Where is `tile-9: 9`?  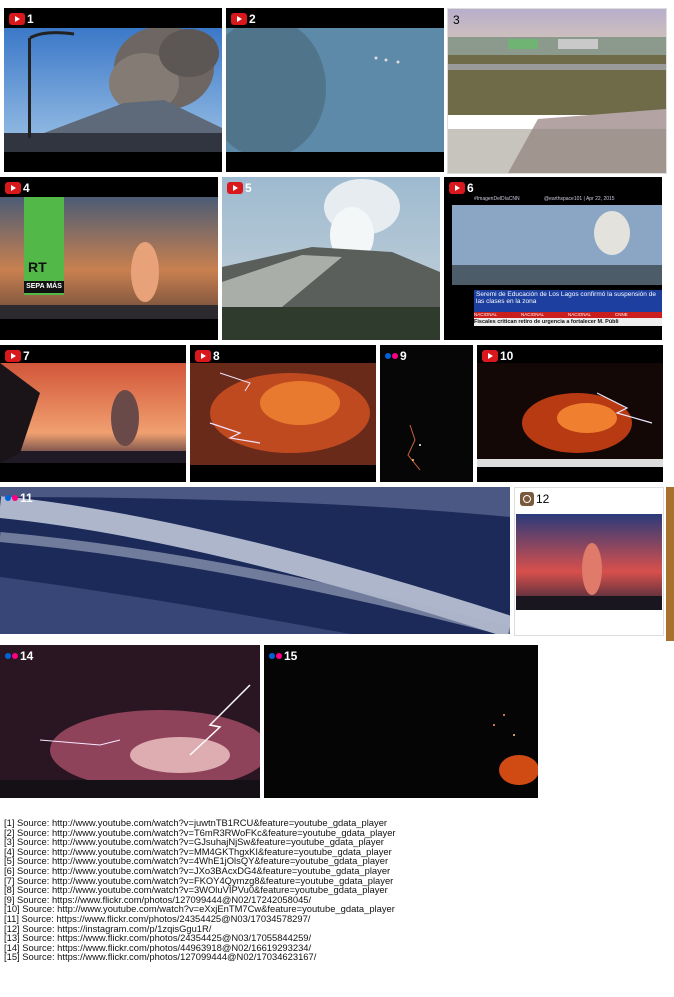
tile-9: 9 is located at coordinates (426, 413).